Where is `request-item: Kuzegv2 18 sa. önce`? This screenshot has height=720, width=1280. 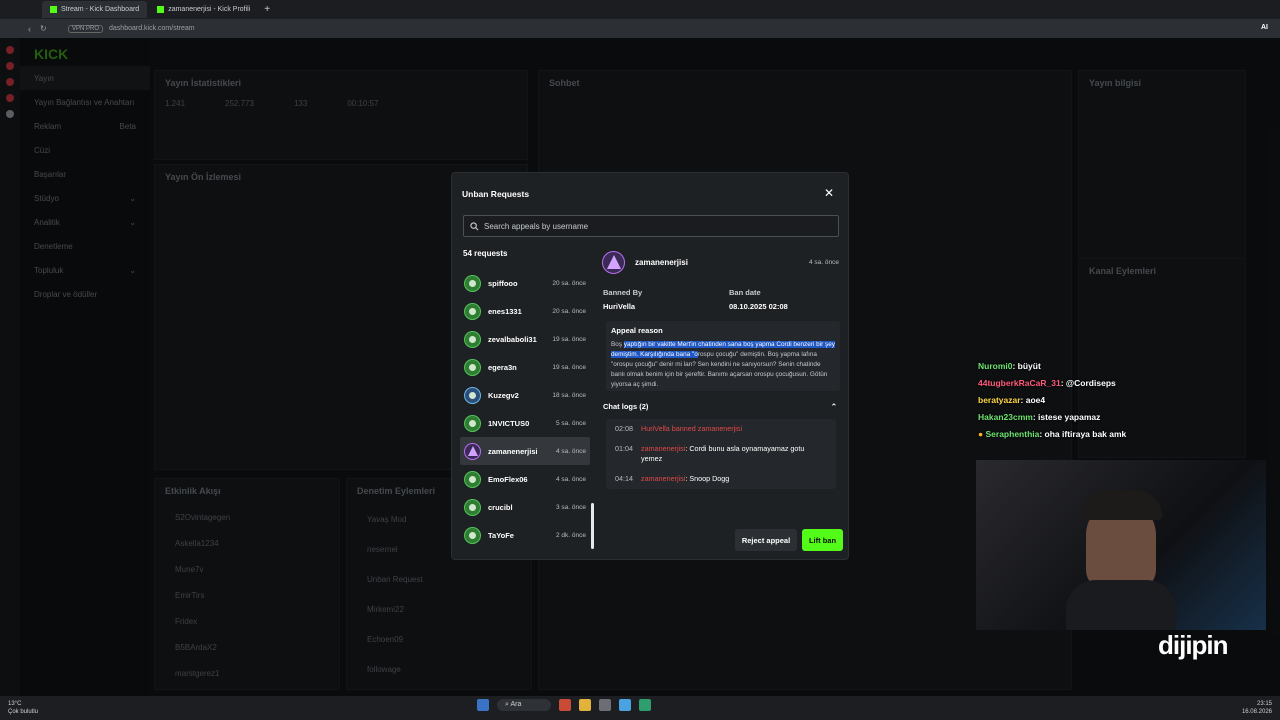 request-item: Kuzegv2 18 sa. önce is located at coordinates (525, 395).